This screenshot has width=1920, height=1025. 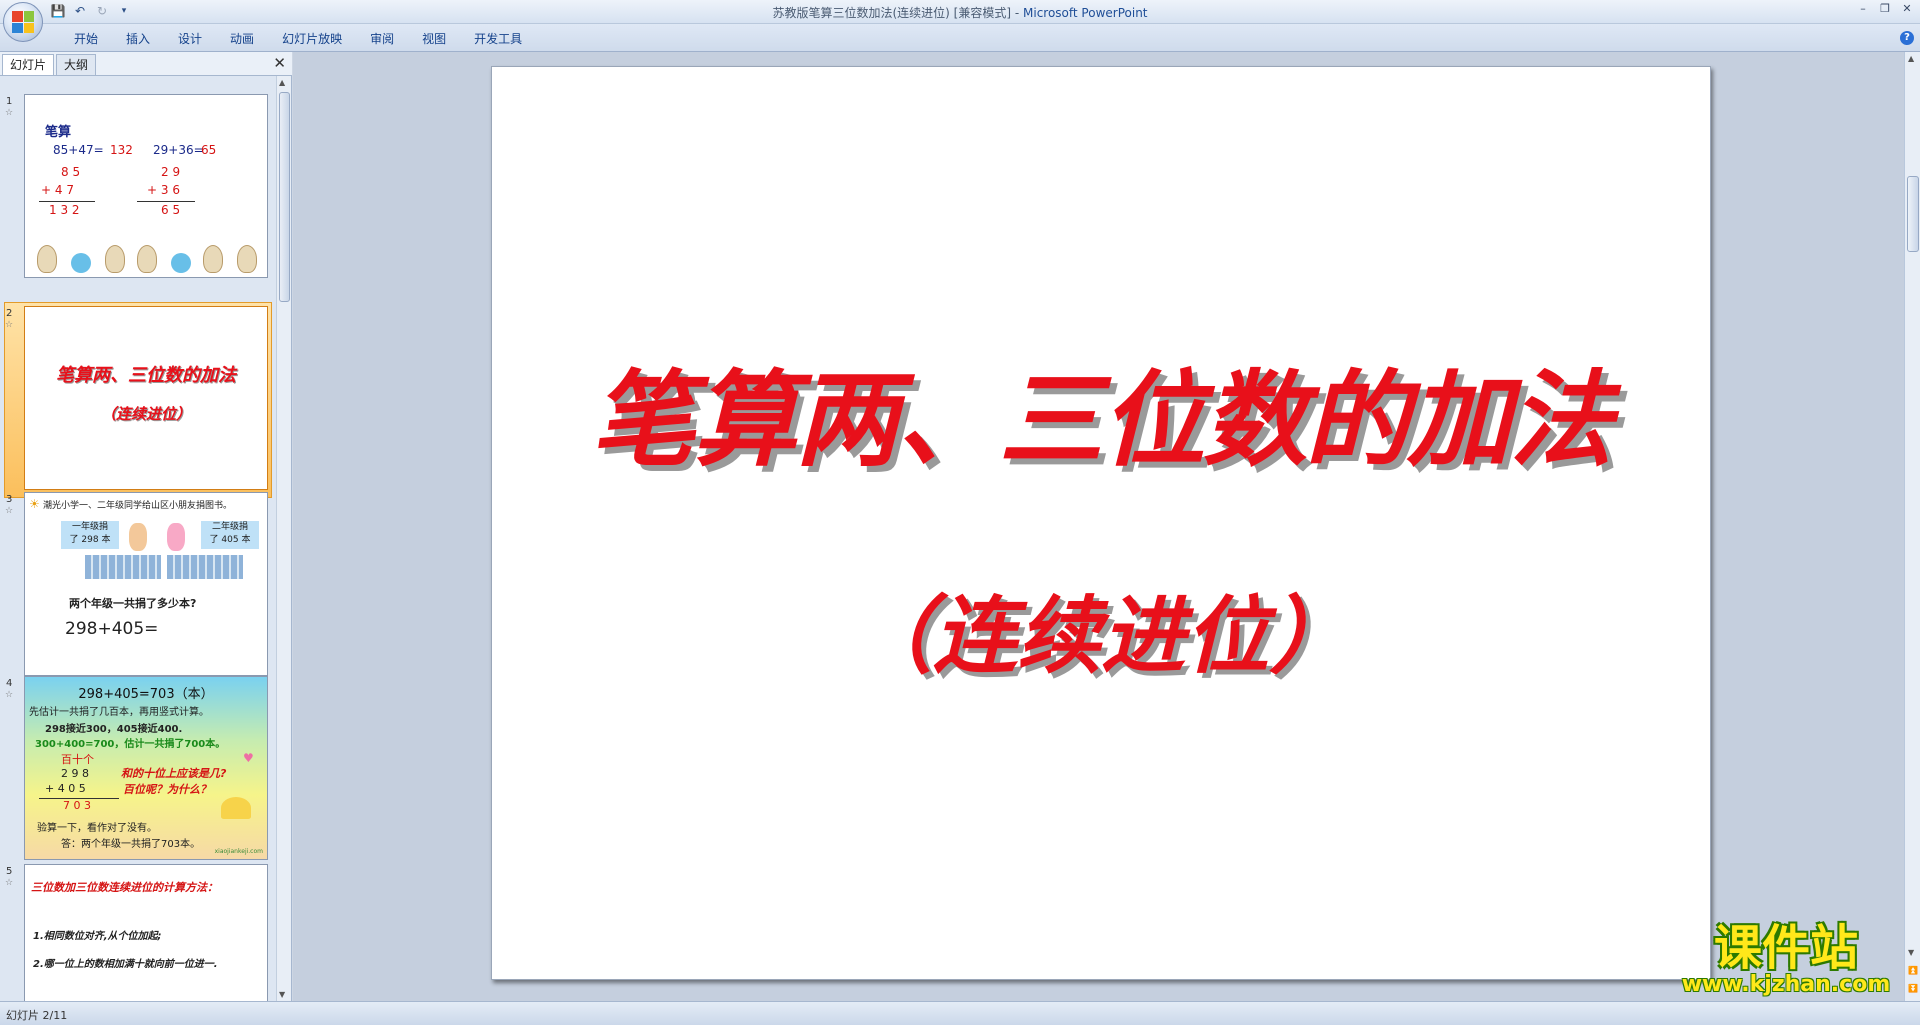 I want to click on tab-slides: 幻灯片, so click(x=28, y=64).